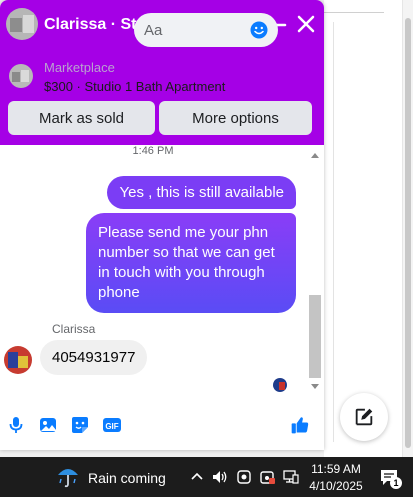 Image resolution: width=413 pixels, height=497 pixels. What do you see at coordinates (80, 425) in the screenshot?
I see `sticker-icon` at bounding box center [80, 425].